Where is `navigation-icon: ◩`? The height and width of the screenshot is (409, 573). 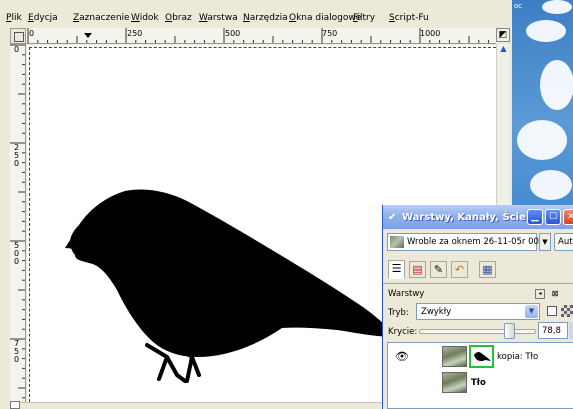 navigation-icon: ◩ is located at coordinates (503, 35).